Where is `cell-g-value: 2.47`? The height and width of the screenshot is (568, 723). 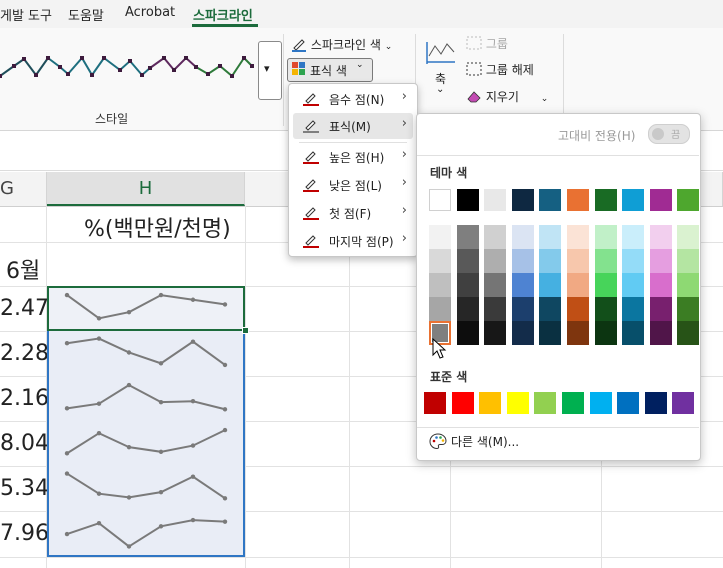 cell-g-value: 2.47 is located at coordinates (24, 308).